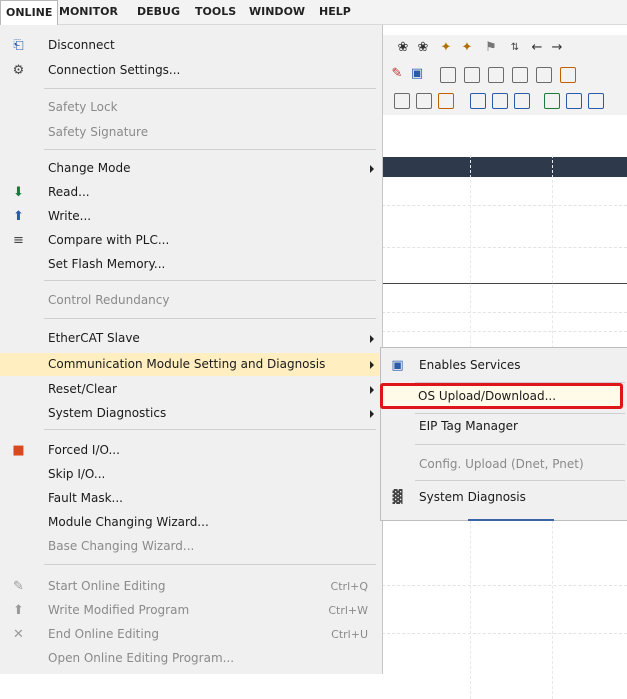  I want to click on edit-icon: ✎, so click(397, 74).